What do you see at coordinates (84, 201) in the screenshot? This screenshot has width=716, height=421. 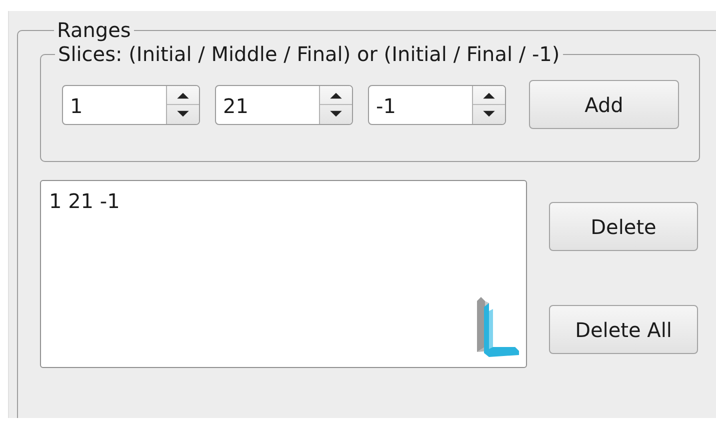 I see `list-item: 1 21 -1` at bounding box center [84, 201].